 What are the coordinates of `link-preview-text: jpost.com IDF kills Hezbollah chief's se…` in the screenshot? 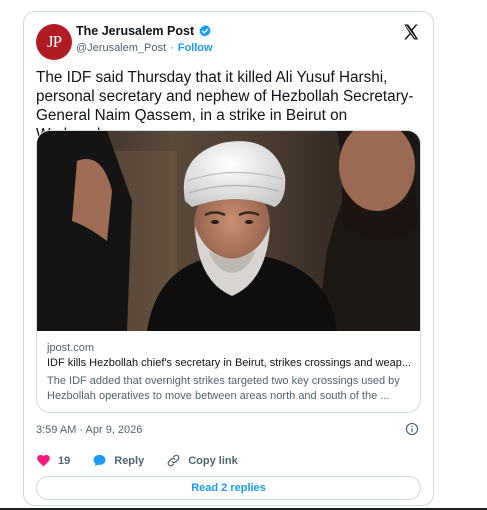 It's located at (228, 371).